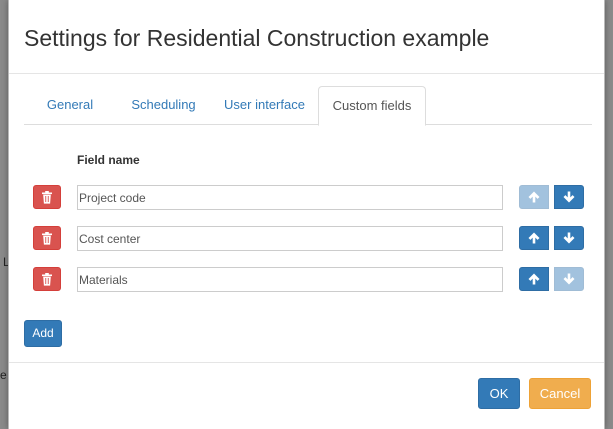 The image size is (613, 429). I want to click on ok-button: OK, so click(499, 393).